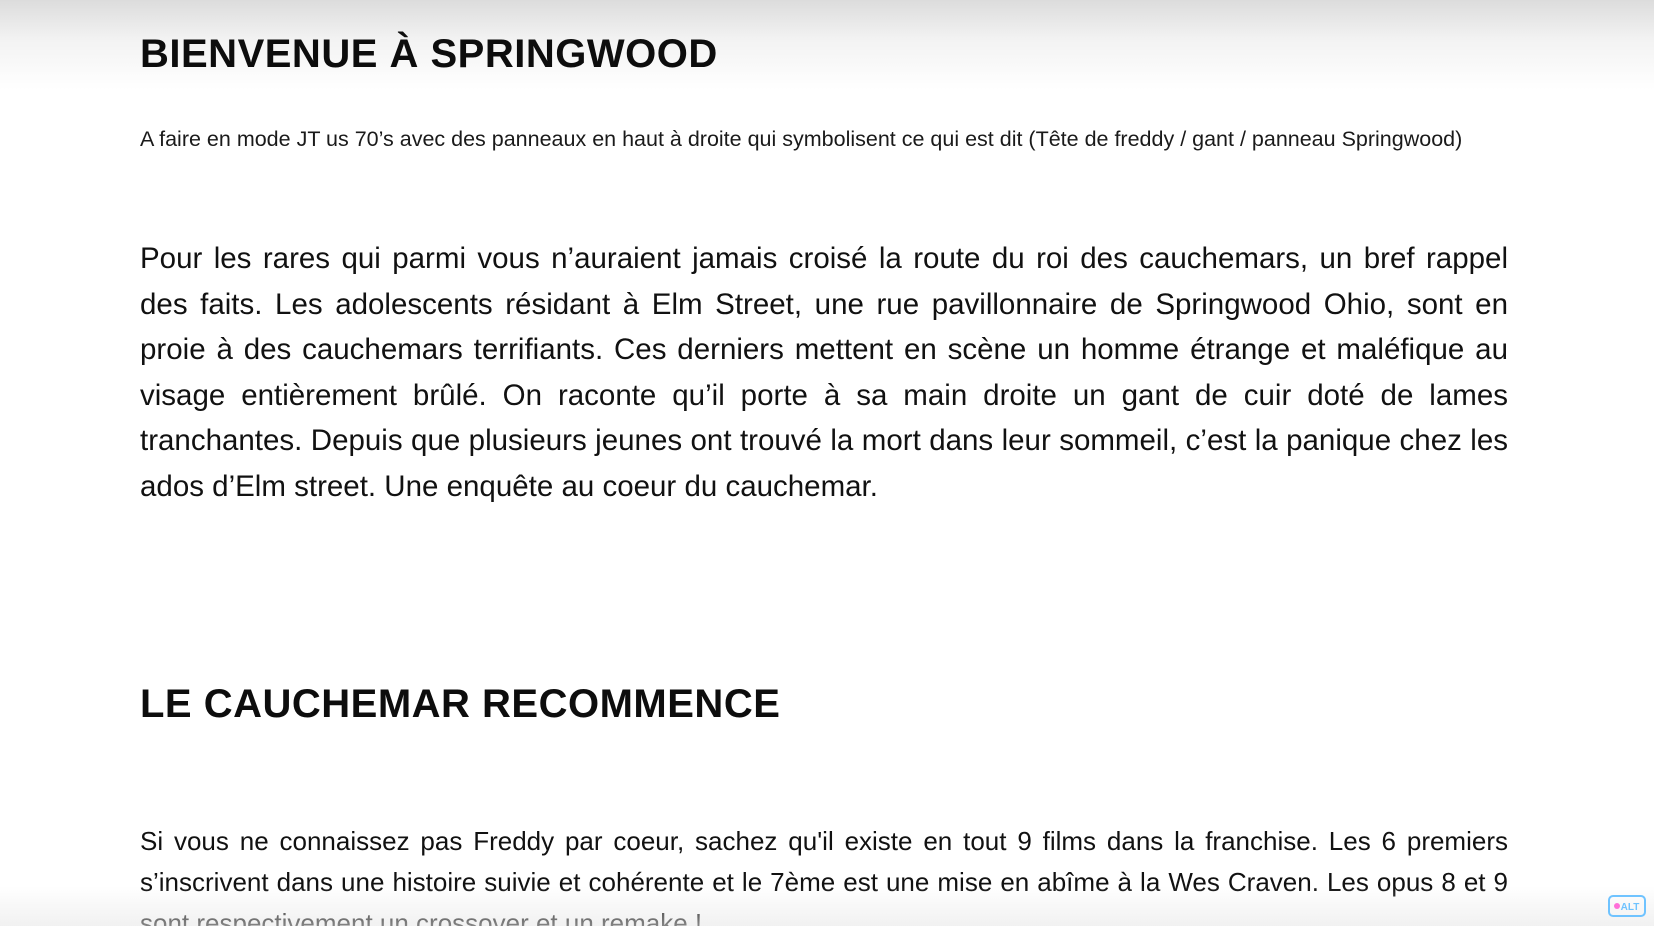  I want to click on channel-logo-text: ALT, so click(1630, 907).